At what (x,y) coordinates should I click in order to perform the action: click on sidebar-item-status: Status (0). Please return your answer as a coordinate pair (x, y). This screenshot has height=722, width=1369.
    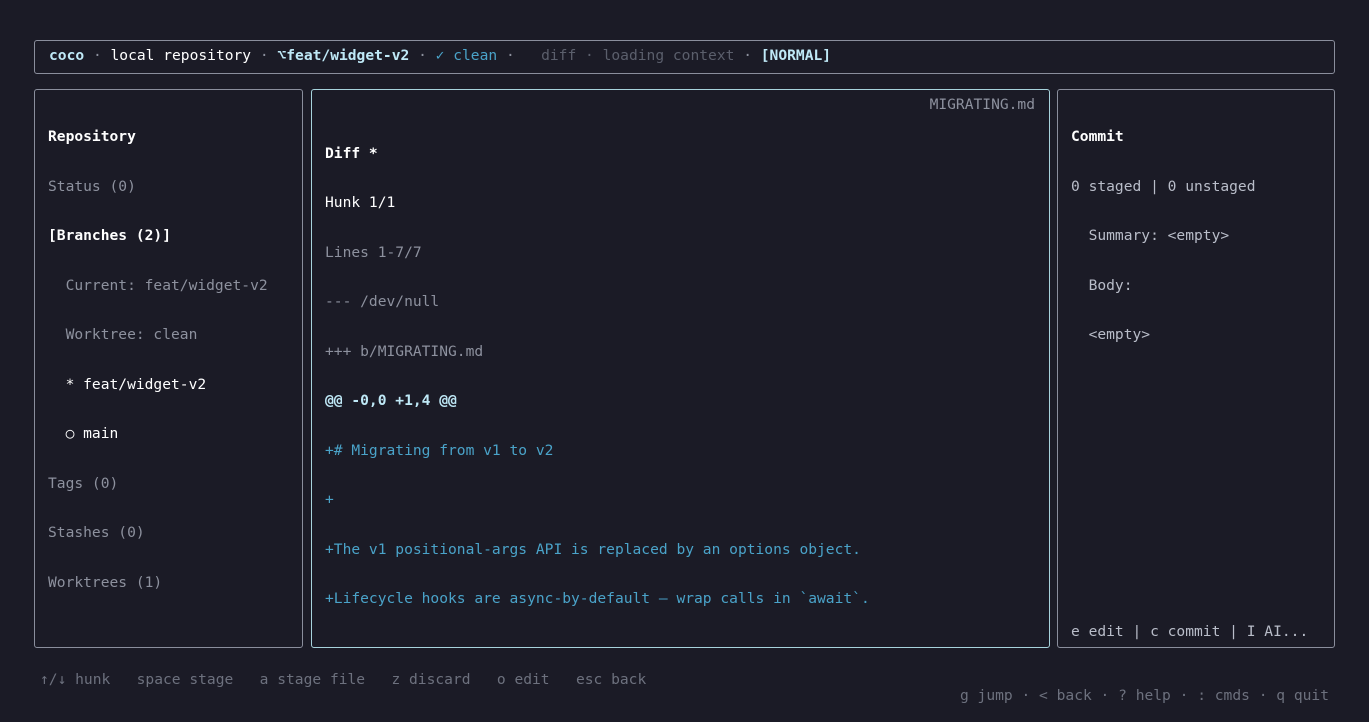
    Looking at the image, I should click on (168, 187).